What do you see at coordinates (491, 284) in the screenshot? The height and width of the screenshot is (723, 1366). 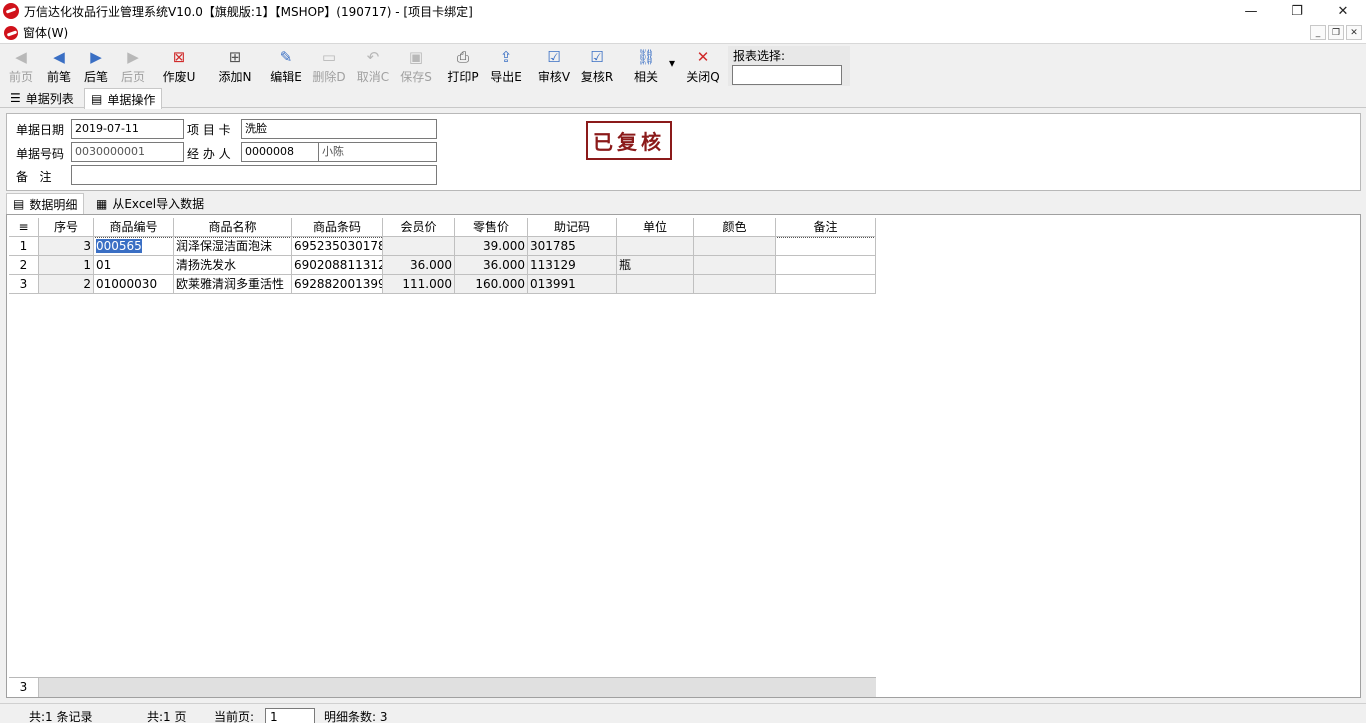 I see `cell-retail-price: 160.000` at bounding box center [491, 284].